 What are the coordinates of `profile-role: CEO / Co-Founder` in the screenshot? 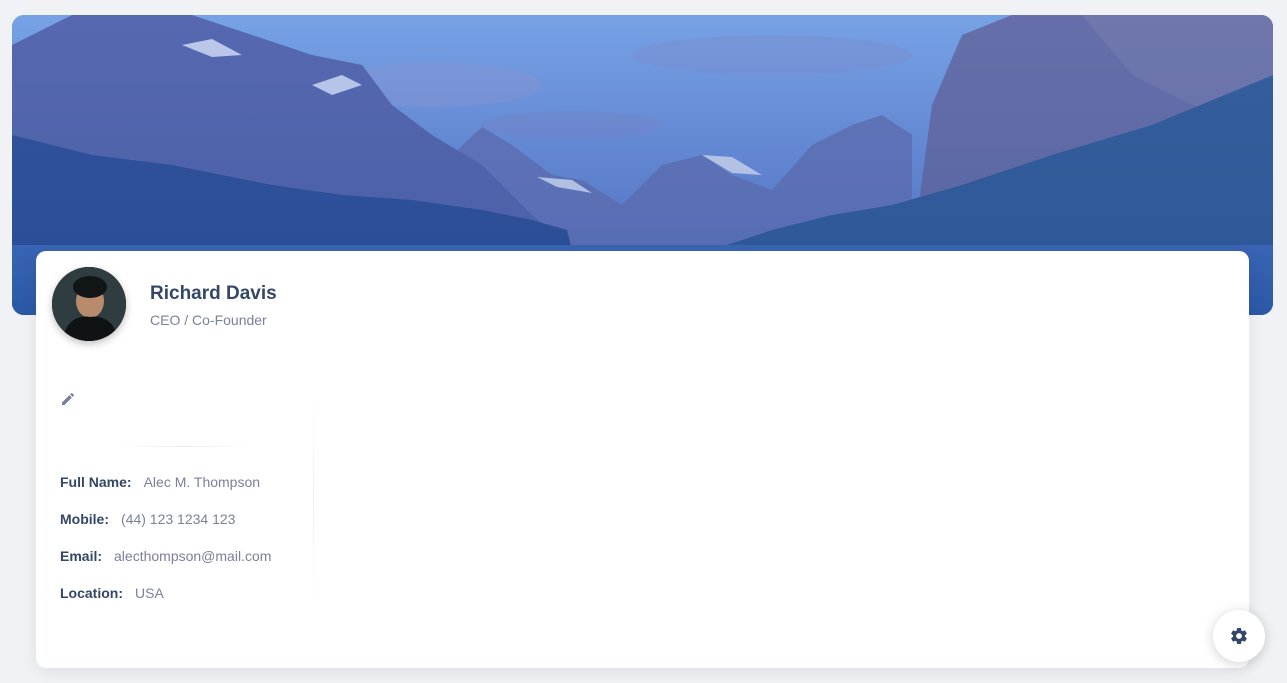 It's located at (208, 320).